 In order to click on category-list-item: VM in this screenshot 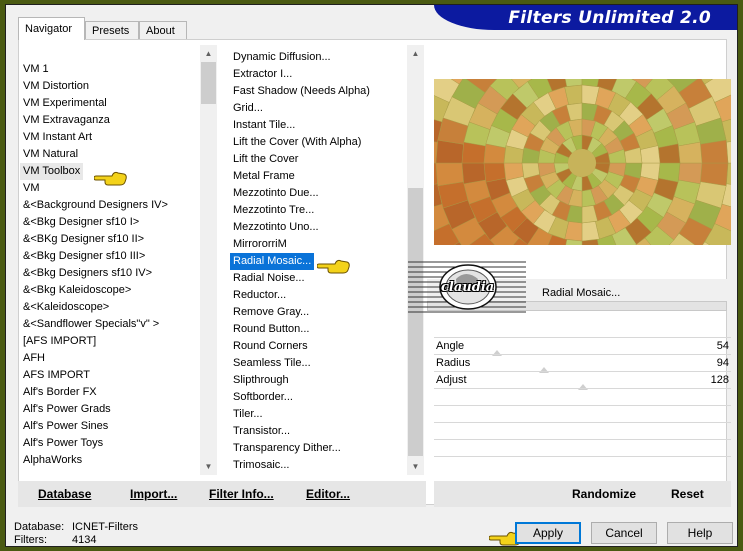, I will do `click(31, 188)`.